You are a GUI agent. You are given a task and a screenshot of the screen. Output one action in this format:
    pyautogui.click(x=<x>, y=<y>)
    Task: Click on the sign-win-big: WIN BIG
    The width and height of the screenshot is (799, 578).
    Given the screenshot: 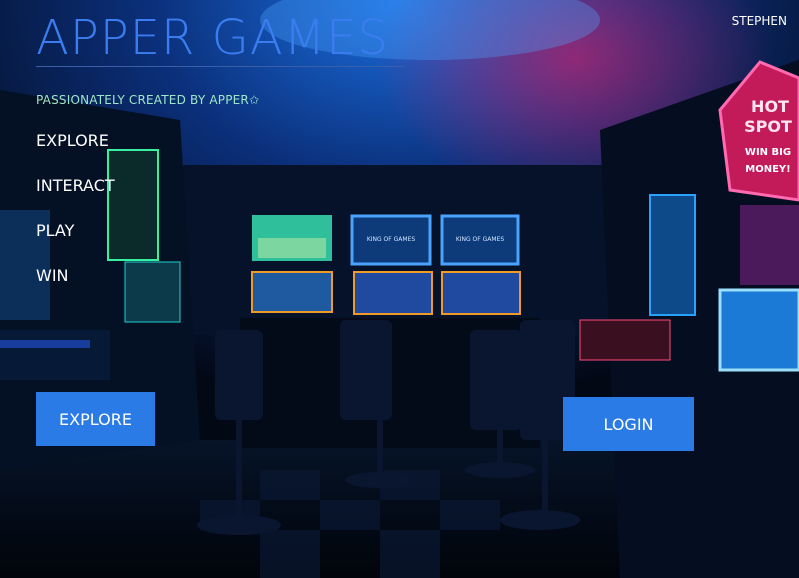 What is the action you would take?
    pyautogui.click(x=768, y=152)
    